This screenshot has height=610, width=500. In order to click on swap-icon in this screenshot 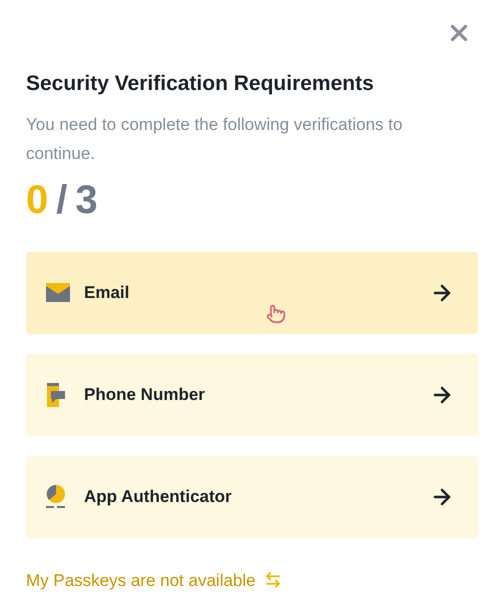, I will do `click(273, 580)`.